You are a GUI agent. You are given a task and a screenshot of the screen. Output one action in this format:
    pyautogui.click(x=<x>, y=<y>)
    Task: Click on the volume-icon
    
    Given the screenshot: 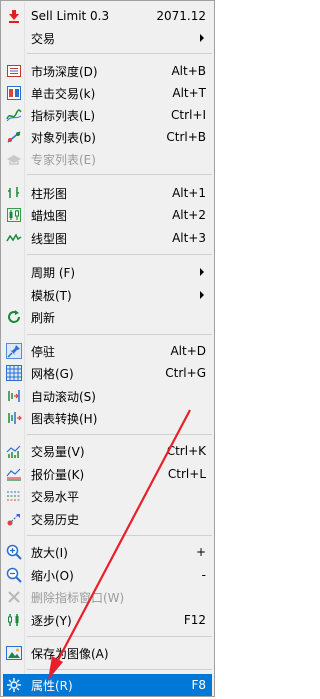 What is the action you would take?
    pyautogui.click(x=14, y=451)
    